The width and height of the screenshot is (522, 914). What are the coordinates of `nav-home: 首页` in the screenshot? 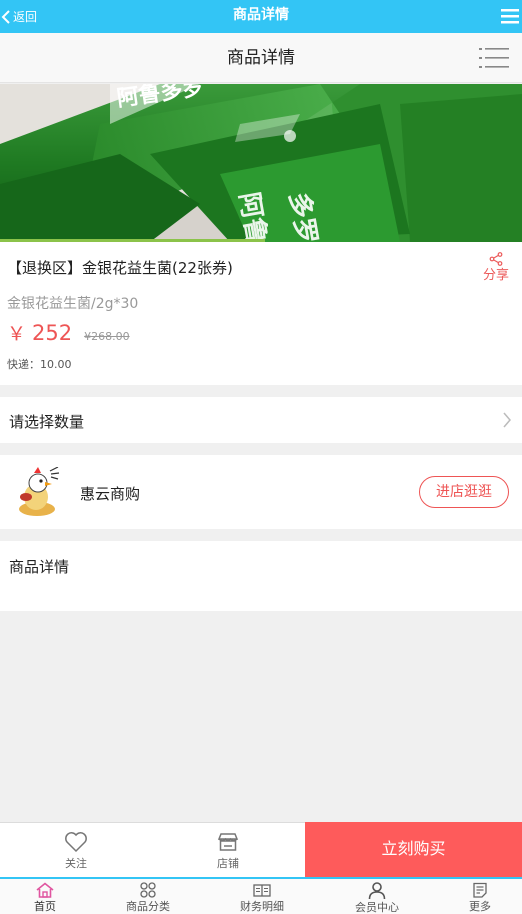 It's located at (47, 896).